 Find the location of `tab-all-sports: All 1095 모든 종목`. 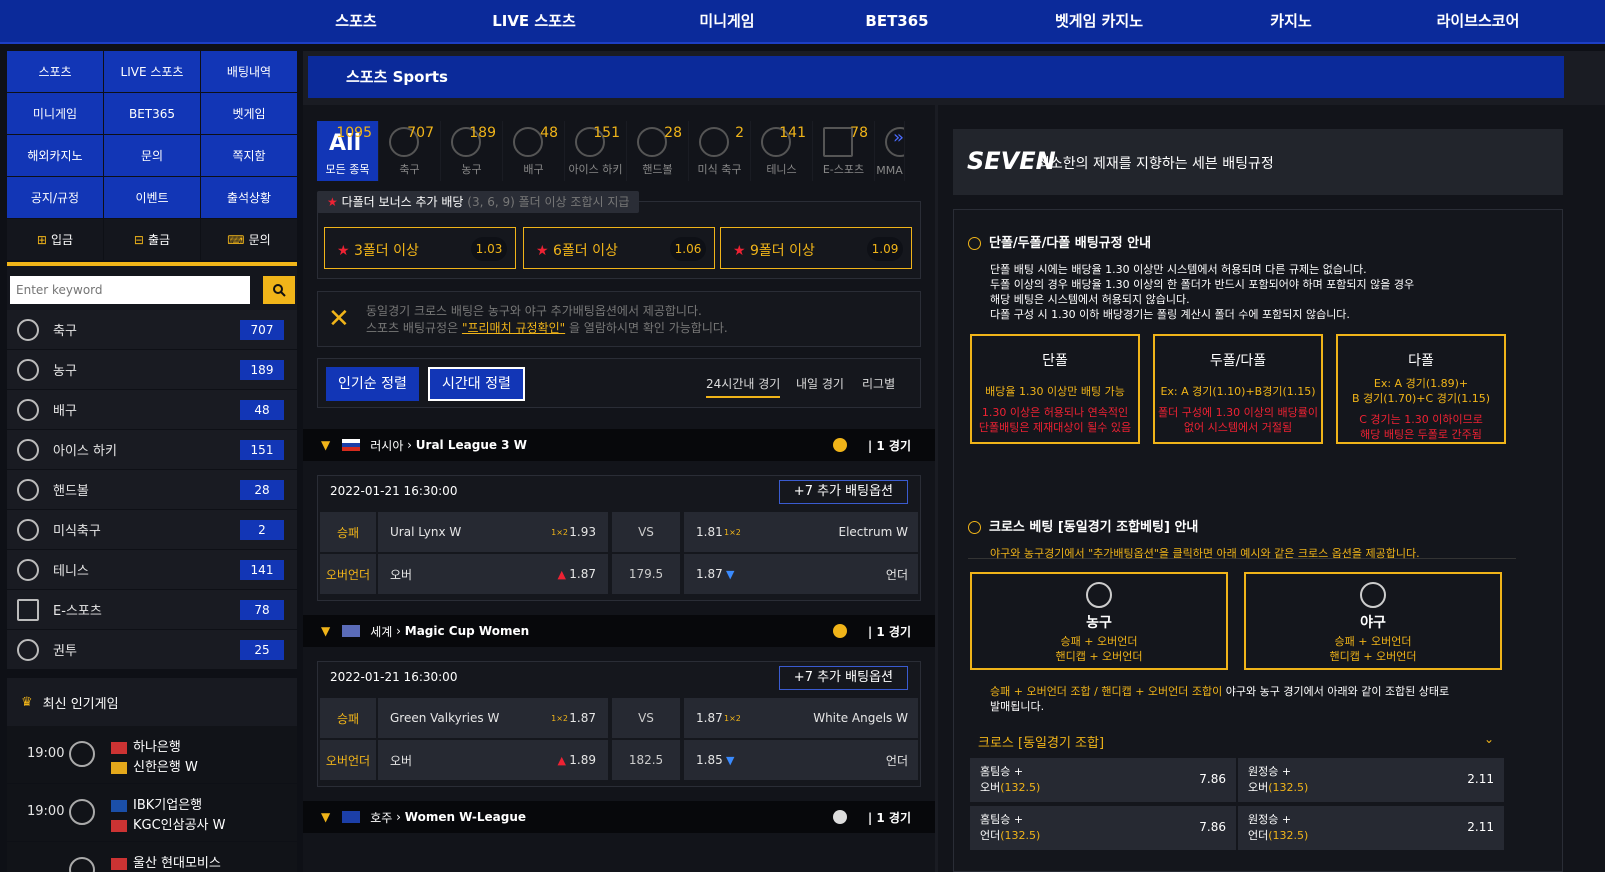

tab-all-sports: All 1095 모든 종목 is located at coordinates (348, 151).